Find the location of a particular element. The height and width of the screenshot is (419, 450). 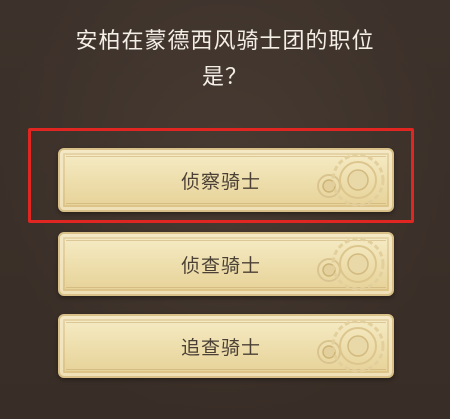

question-line-2: 是？ is located at coordinates (224, 77).